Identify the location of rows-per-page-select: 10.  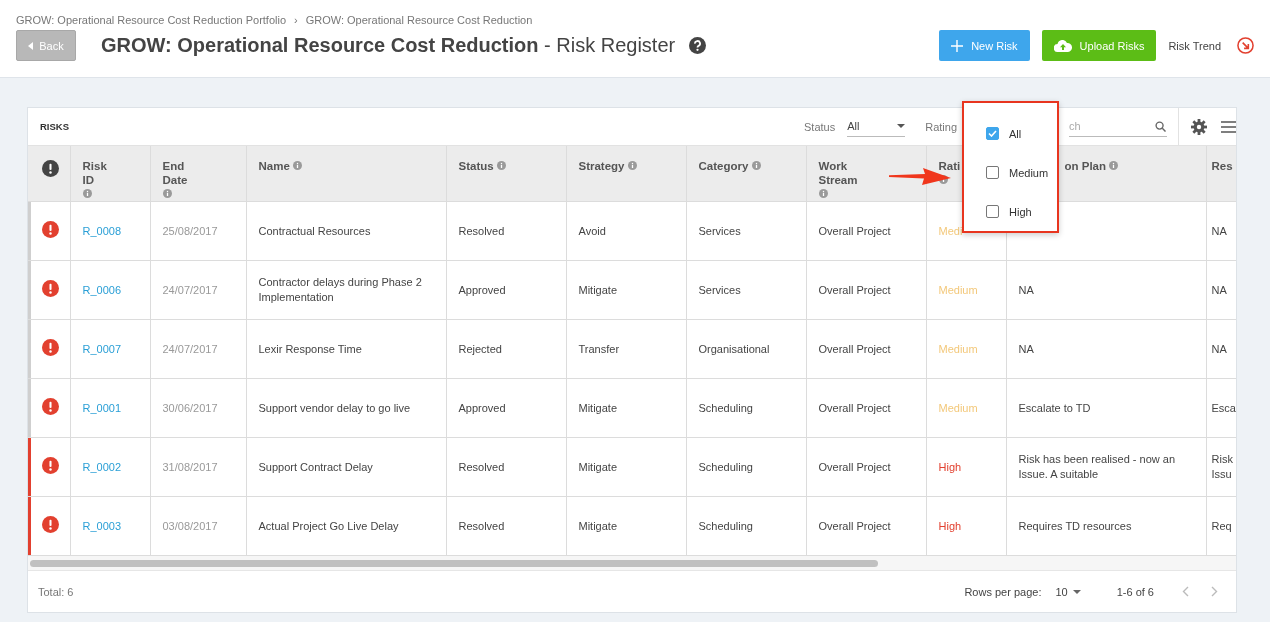
(1068, 591).